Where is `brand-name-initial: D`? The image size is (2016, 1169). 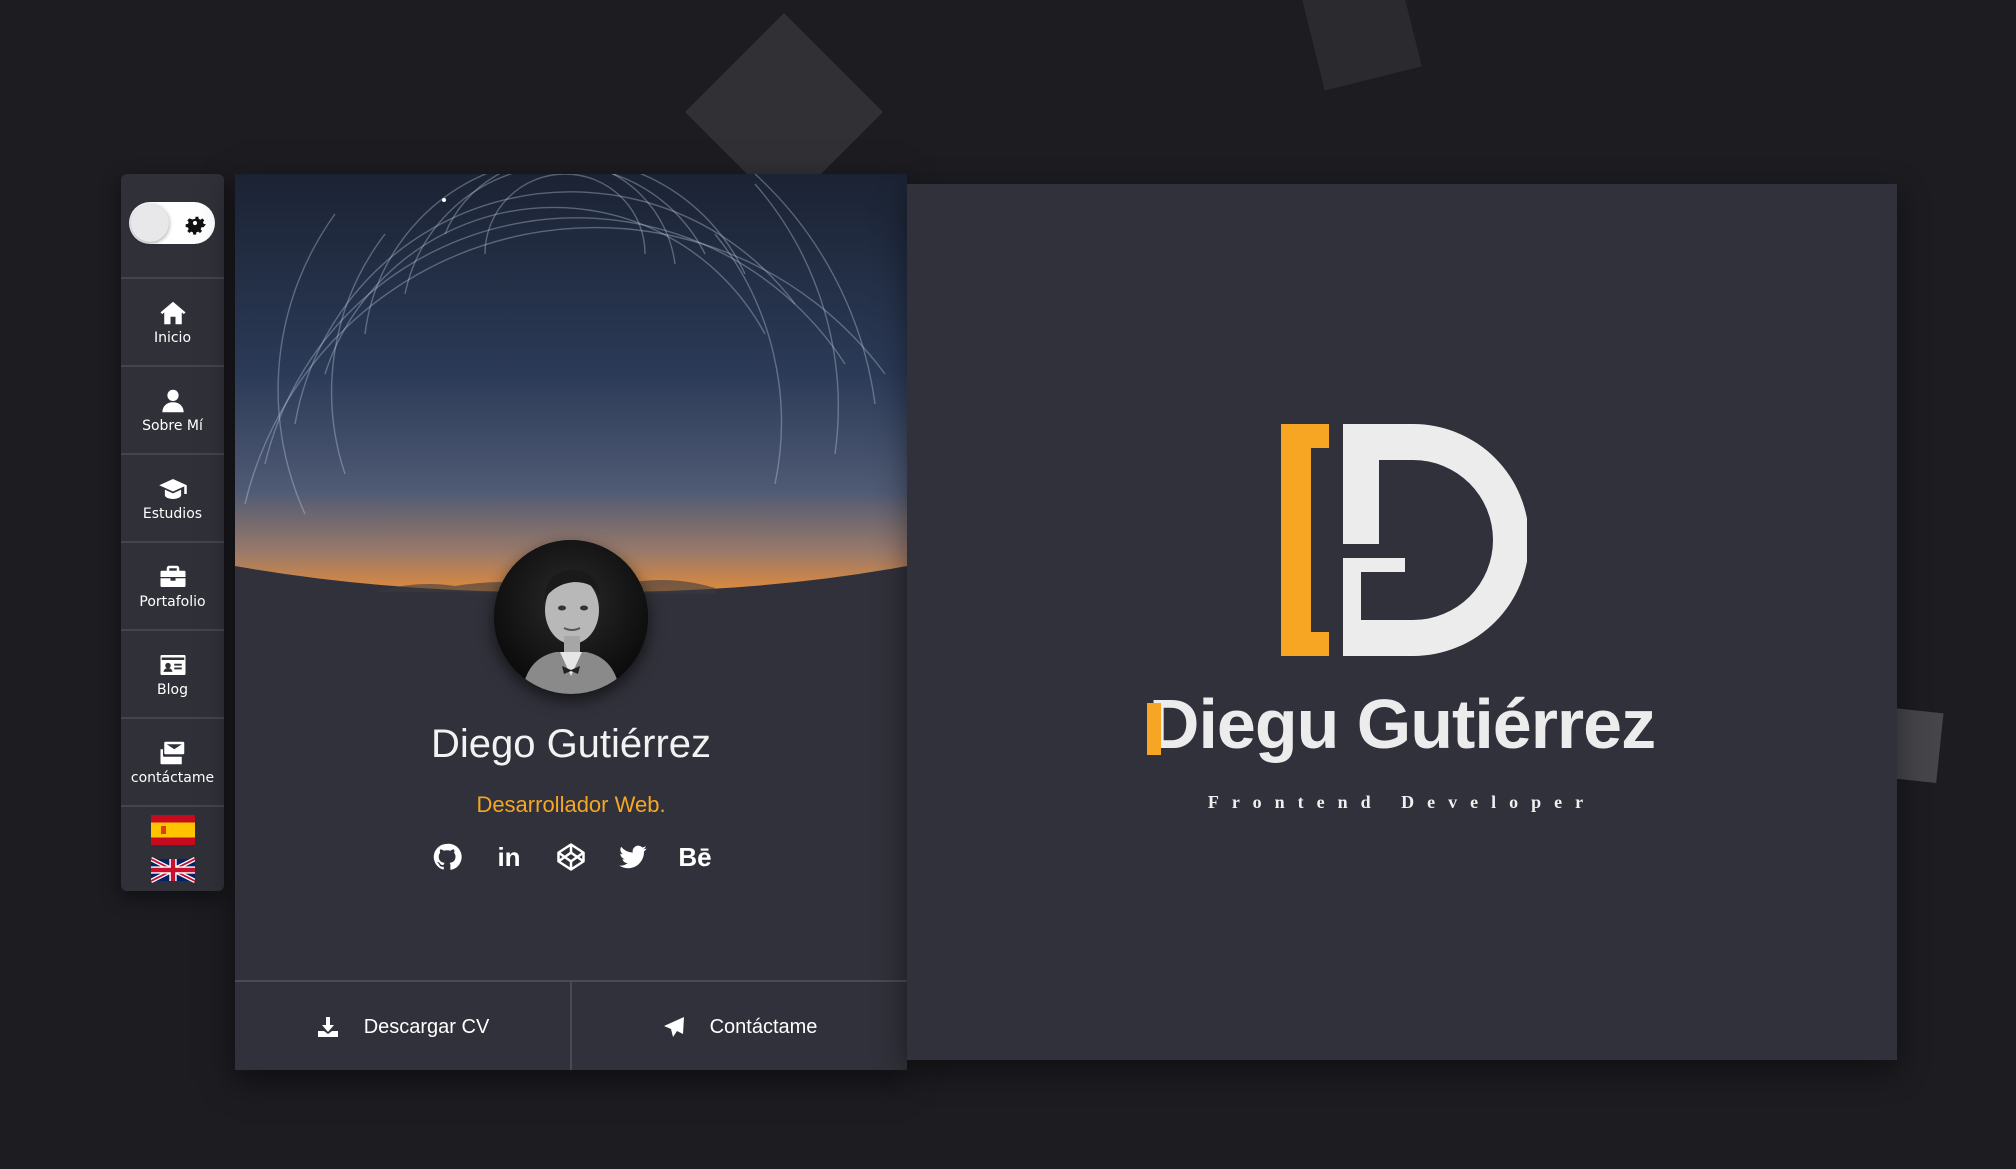
brand-name-initial: D is located at coordinates (1174, 724).